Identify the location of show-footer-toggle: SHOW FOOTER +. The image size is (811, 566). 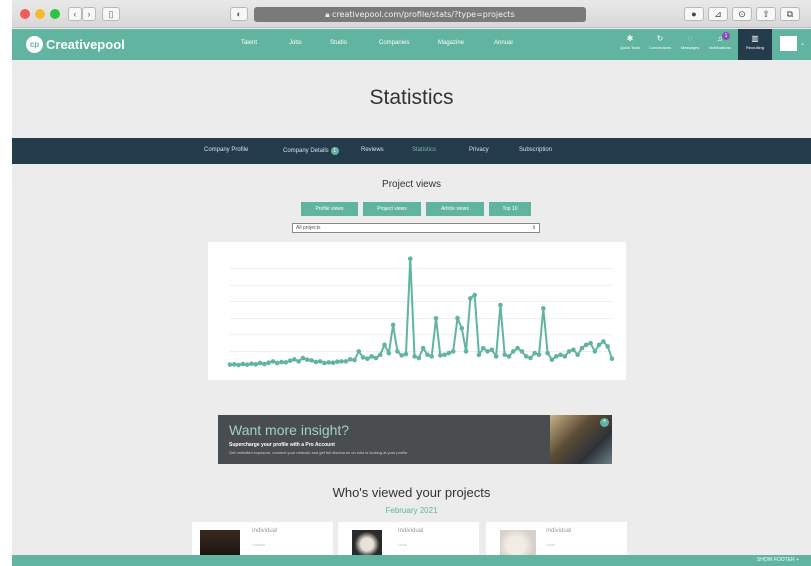
(778, 560).